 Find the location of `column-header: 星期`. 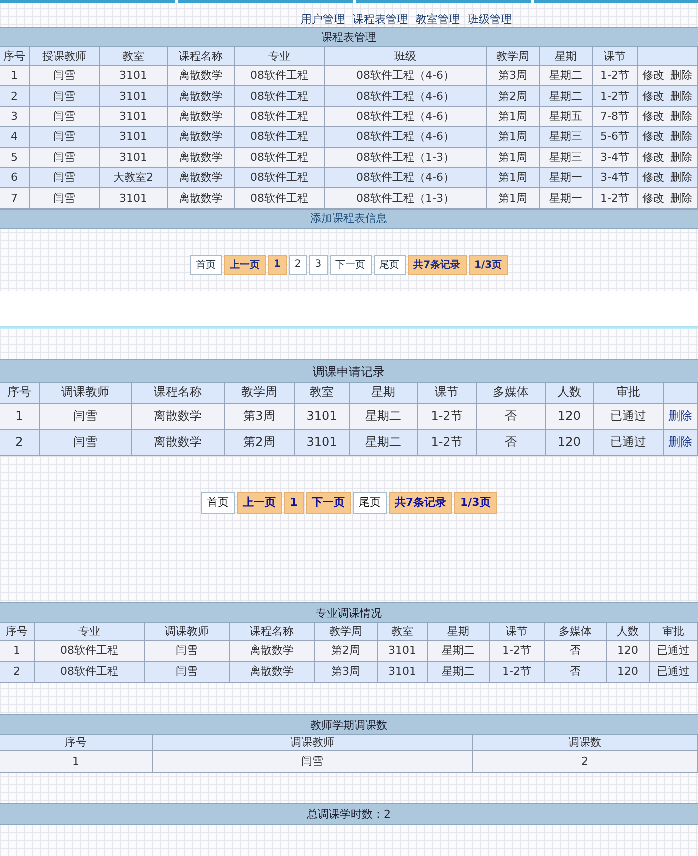

column-header: 星期 is located at coordinates (566, 56).